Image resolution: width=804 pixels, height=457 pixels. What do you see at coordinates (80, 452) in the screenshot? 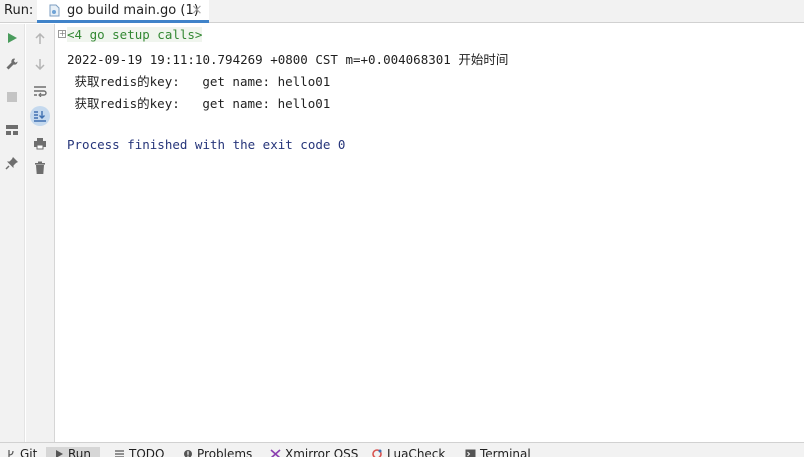
I see `tab-label: Run` at bounding box center [80, 452].